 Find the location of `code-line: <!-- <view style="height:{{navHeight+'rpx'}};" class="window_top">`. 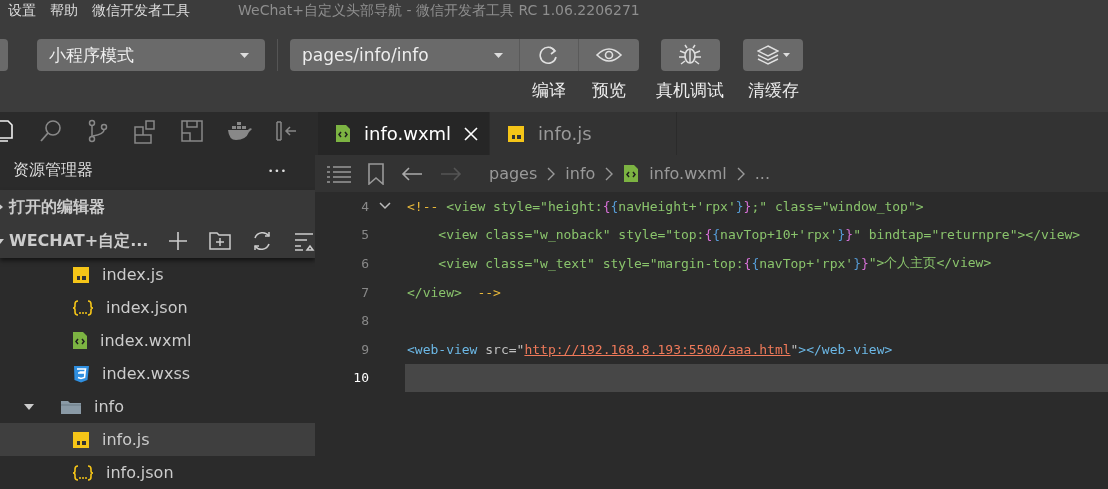

code-line: <!-- <view style="height:{{navHeight+'rpx'}};" class="window_top"> is located at coordinates (665, 206).